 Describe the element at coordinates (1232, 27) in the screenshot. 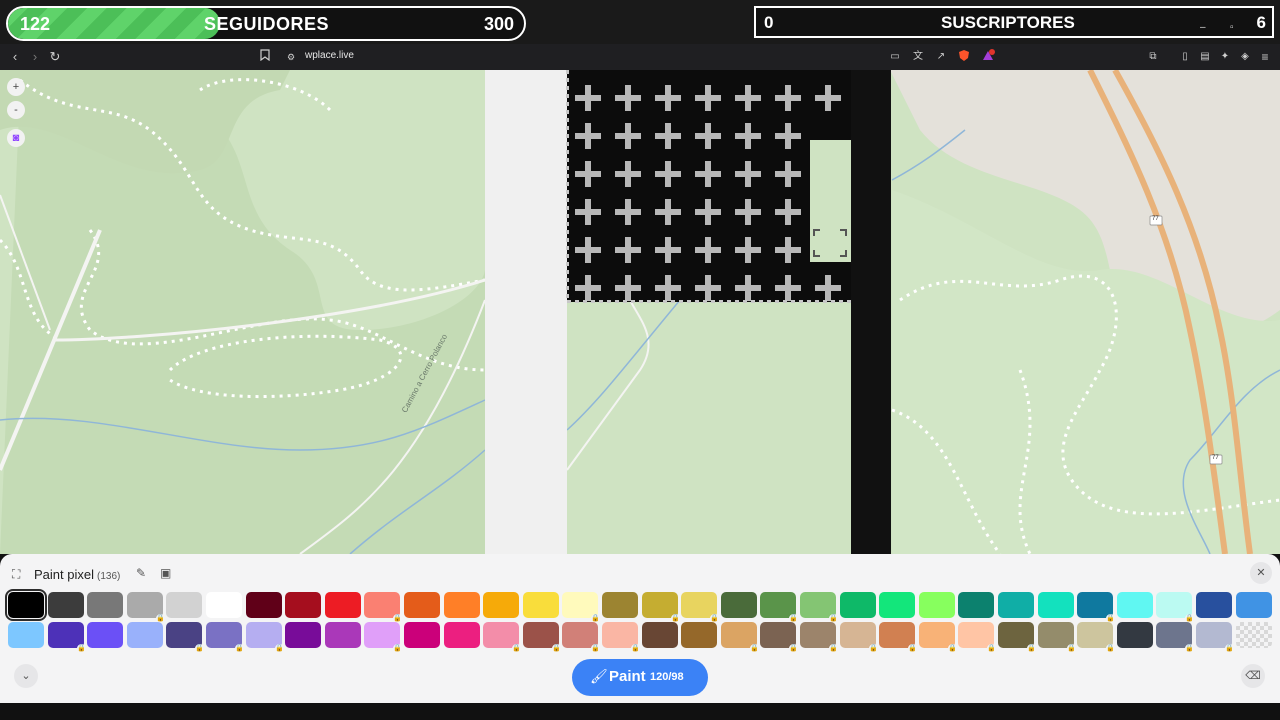

I see `restore-icon: ▫` at that location.